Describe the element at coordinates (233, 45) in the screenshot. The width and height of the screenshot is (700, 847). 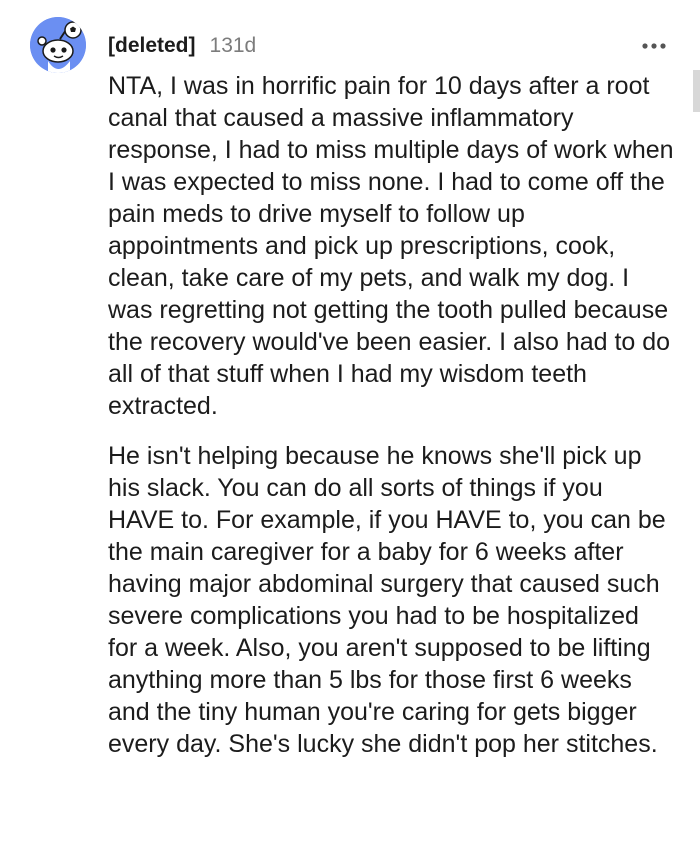
I see `comment-age: 131d` at that location.